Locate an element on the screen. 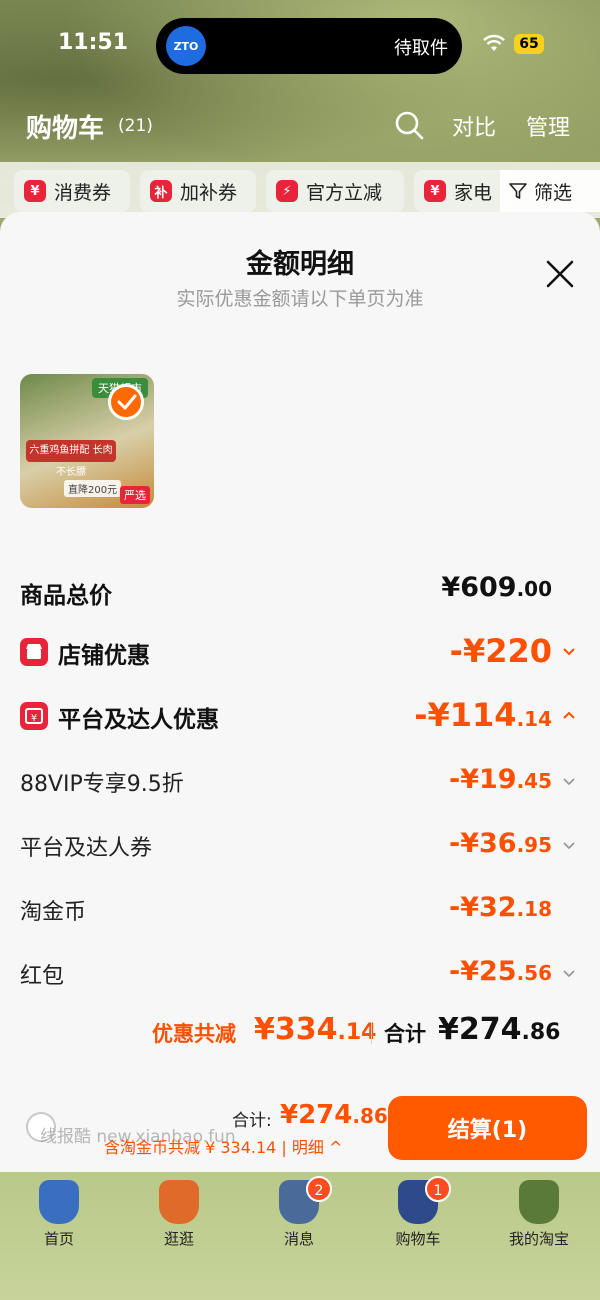 The height and width of the screenshot is (1300, 600). tab-messages: 2 消息 is located at coordinates (299, 1214).